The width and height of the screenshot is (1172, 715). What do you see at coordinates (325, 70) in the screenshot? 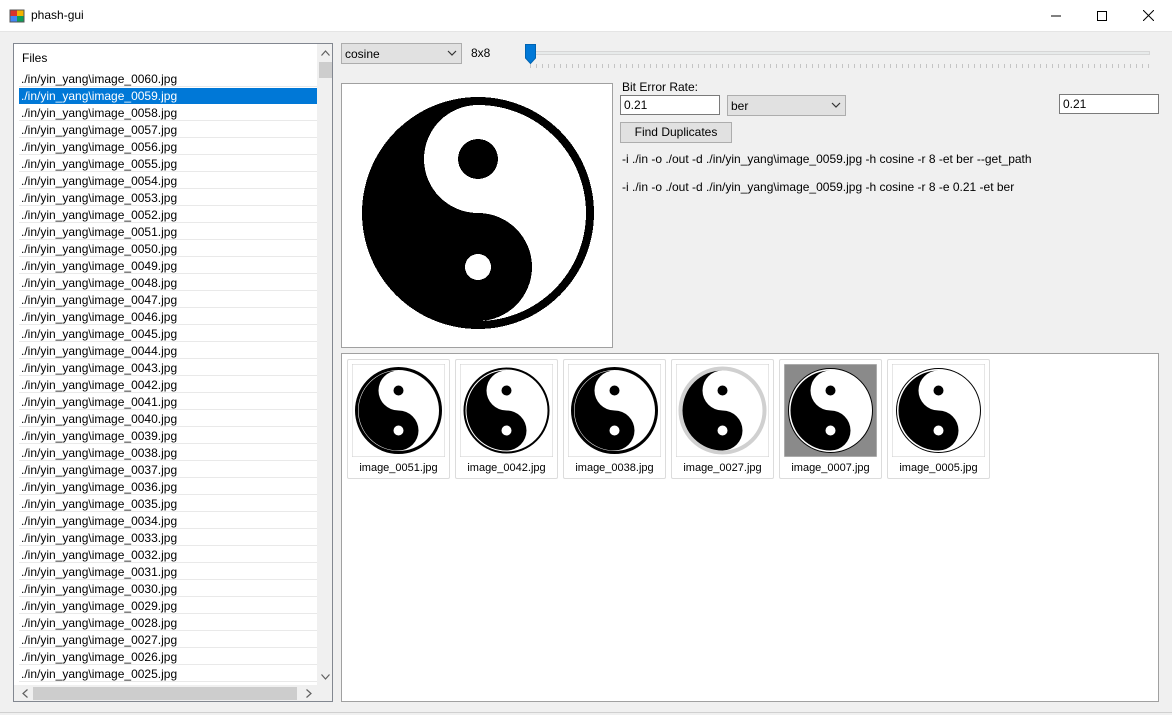
I see `vertical-scroll-thumb` at bounding box center [325, 70].